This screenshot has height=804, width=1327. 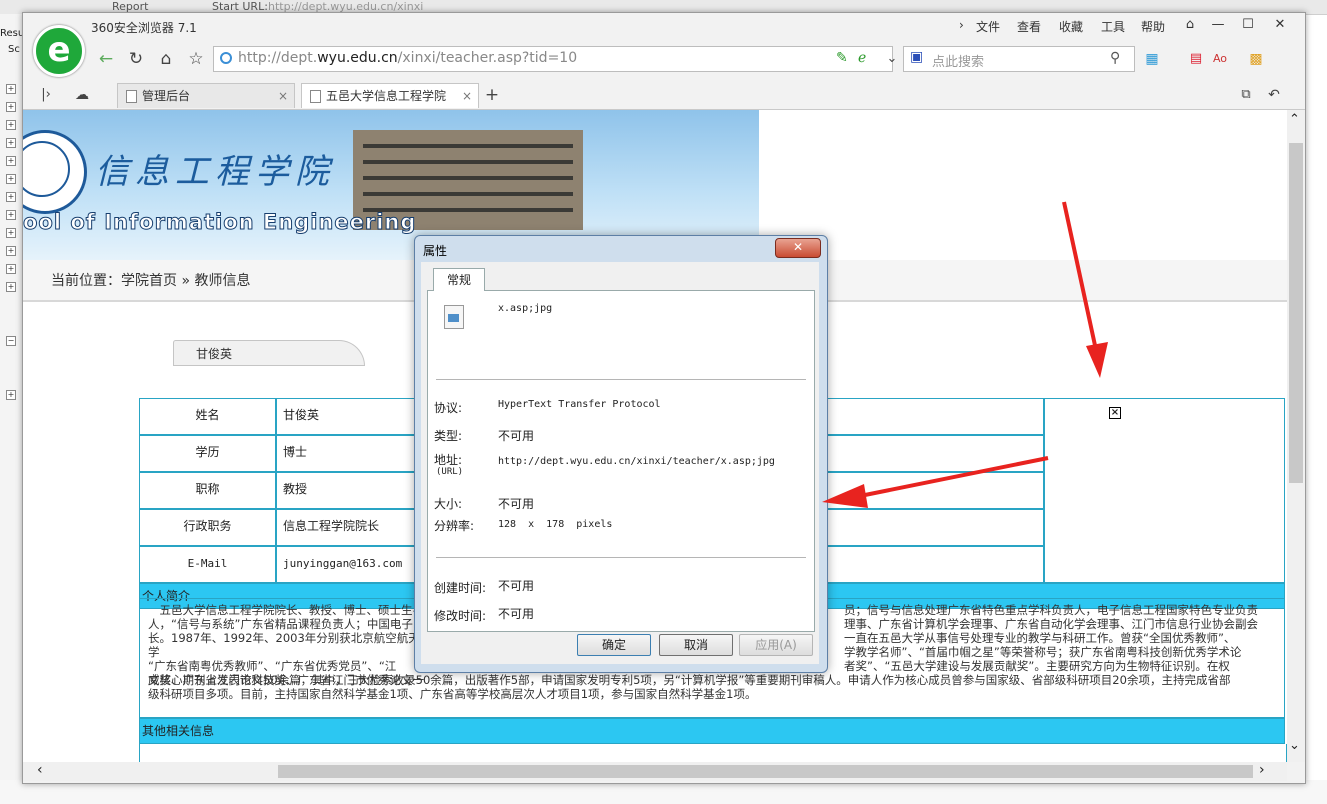 What do you see at coordinates (1246, 95) in the screenshot?
I see `restore-tabs-icon: ⧉` at bounding box center [1246, 95].